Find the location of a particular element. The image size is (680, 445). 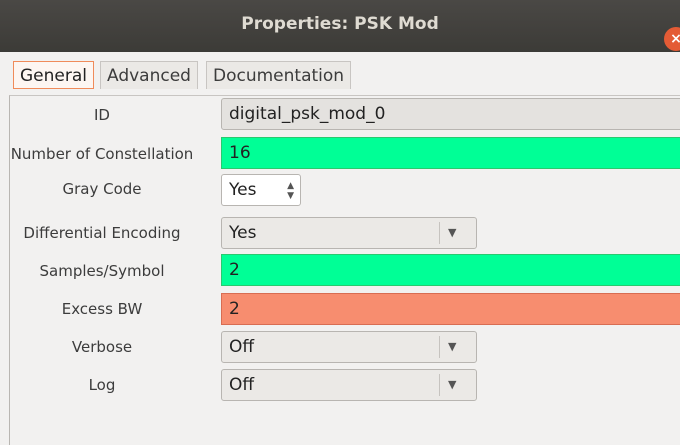

verbose-value: Off is located at coordinates (242, 347).